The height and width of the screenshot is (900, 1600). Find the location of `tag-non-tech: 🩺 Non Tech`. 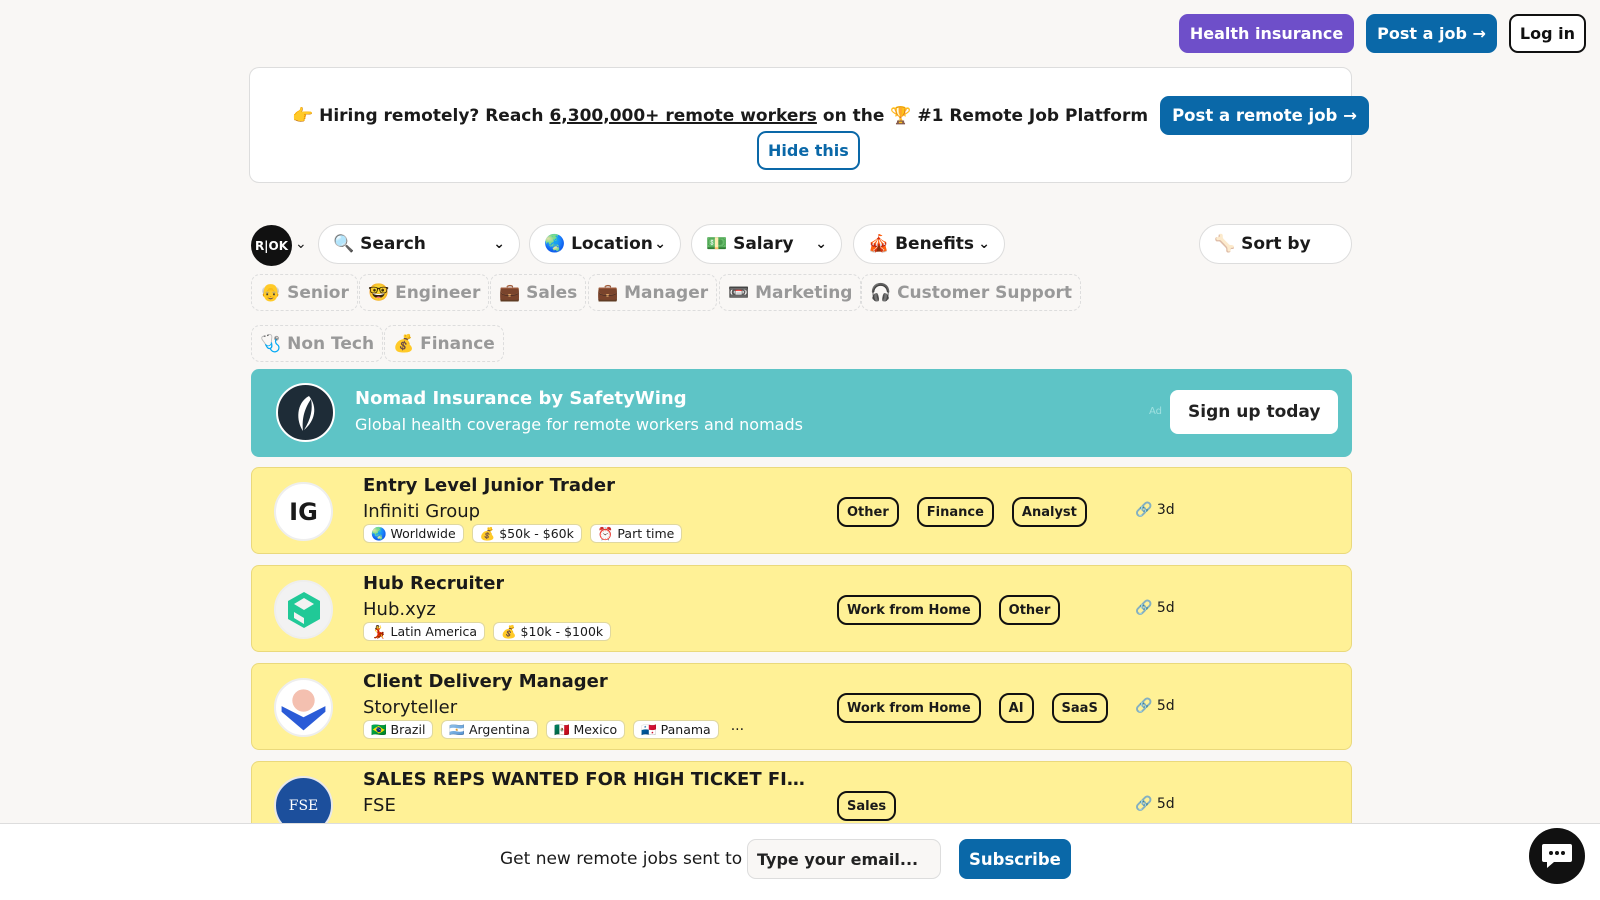

tag-non-tech: 🩺 Non Tech is located at coordinates (317, 343).